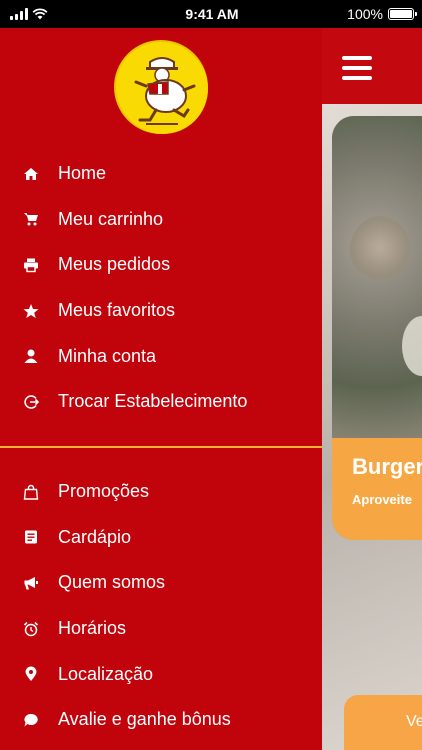  I want to click on menu-item-orders: Meus pedidos, so click(161, 265).